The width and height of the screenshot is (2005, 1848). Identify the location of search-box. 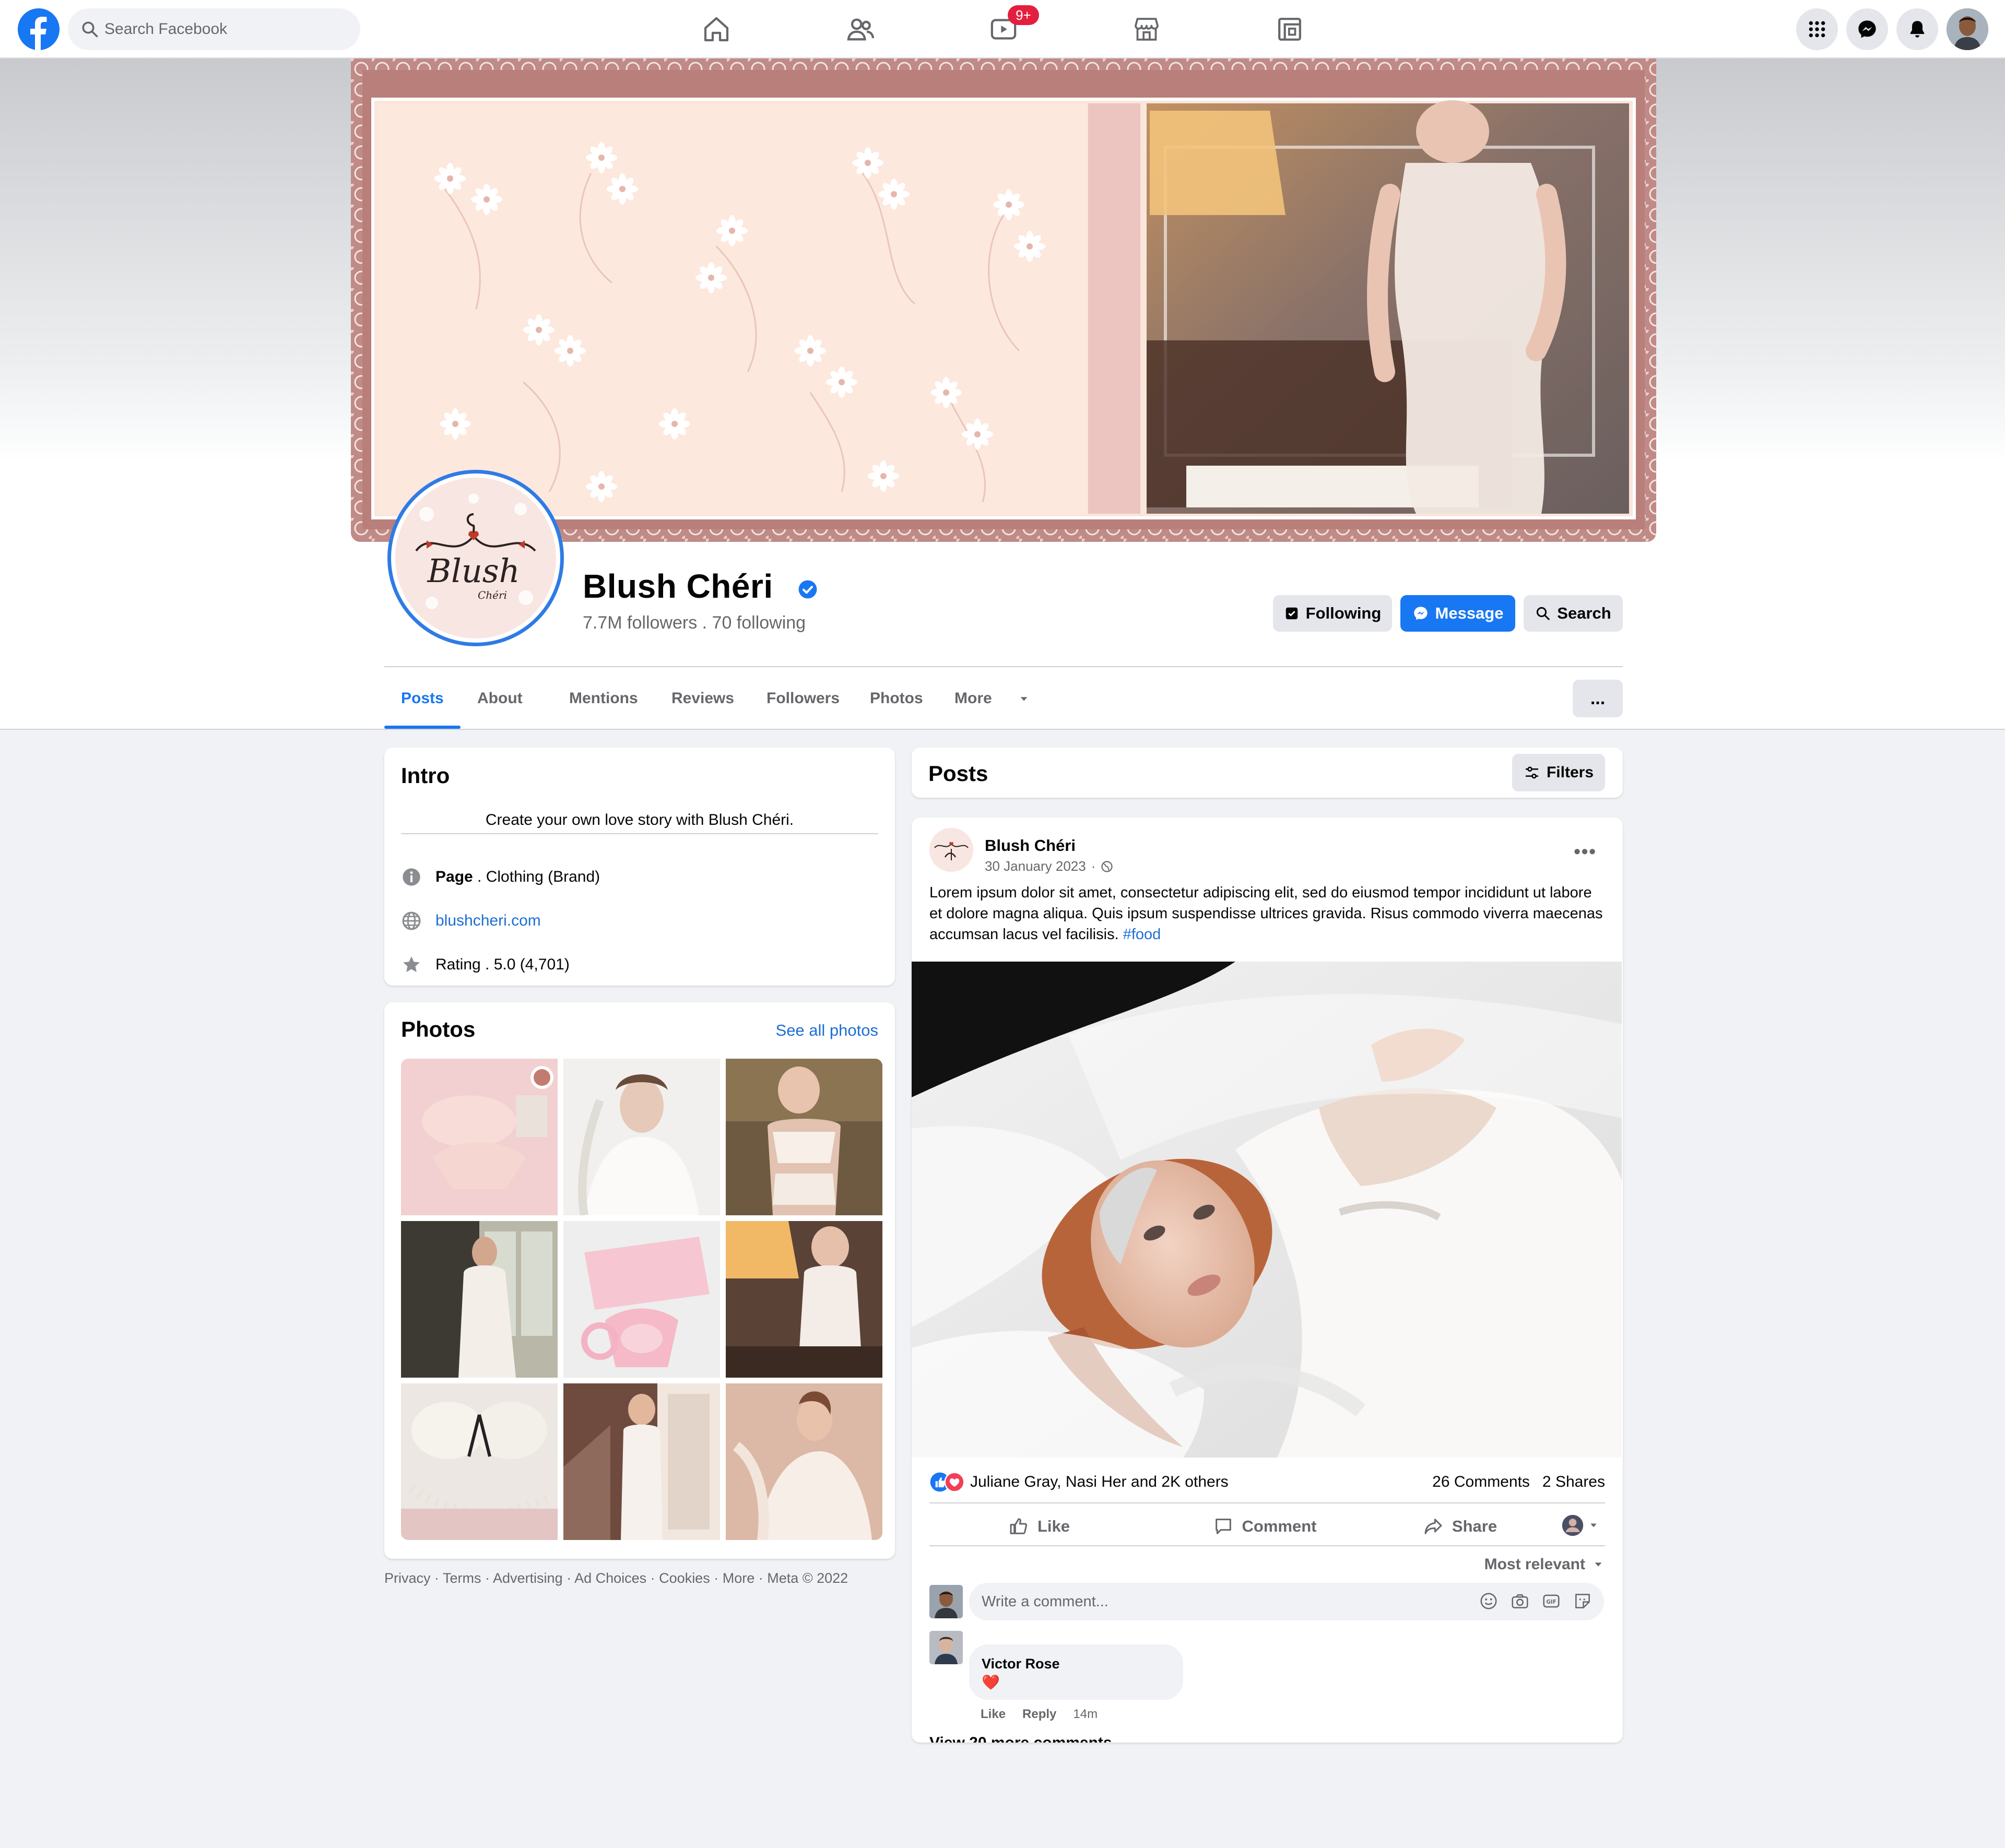
(214, 29).